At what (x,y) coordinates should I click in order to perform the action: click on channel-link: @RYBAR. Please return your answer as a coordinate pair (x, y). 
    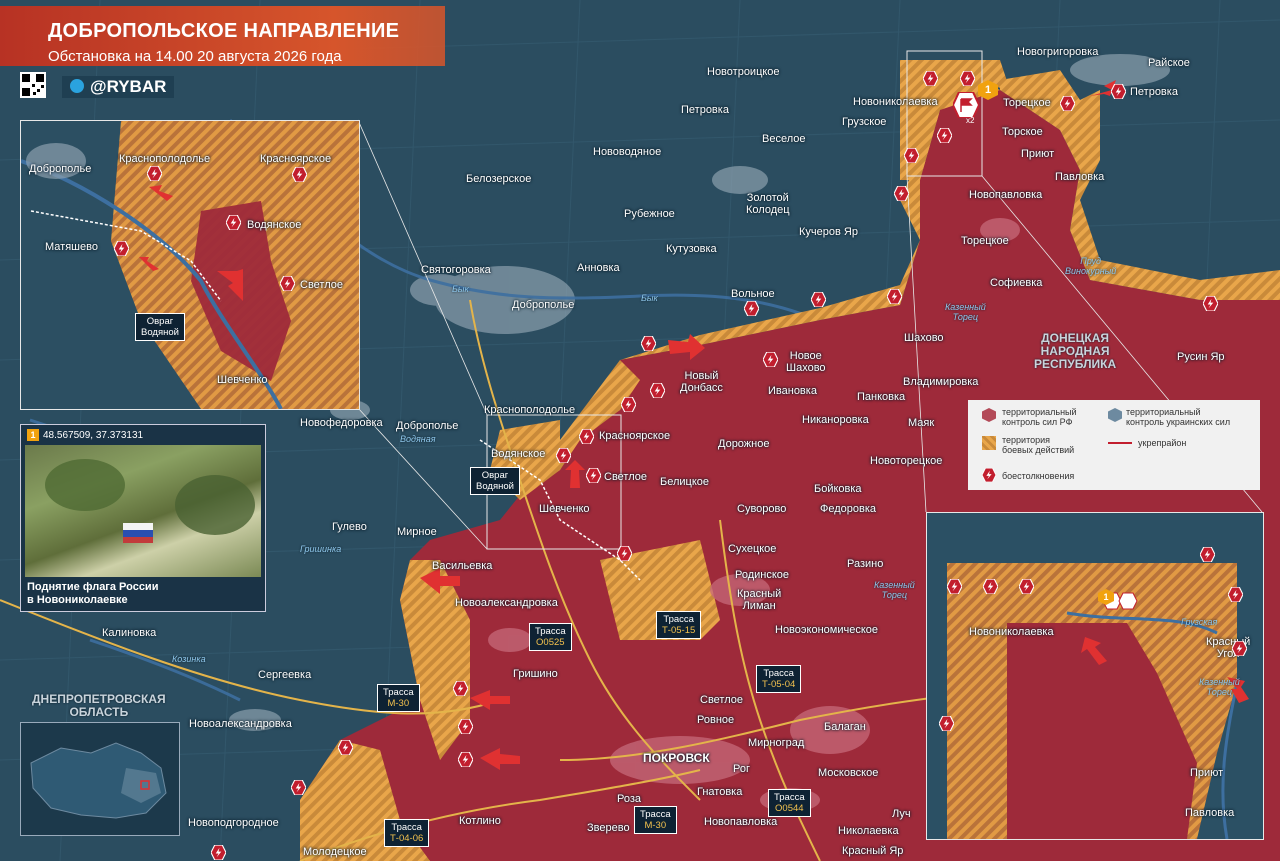
    Looking at the image, I should click on (118, 87).